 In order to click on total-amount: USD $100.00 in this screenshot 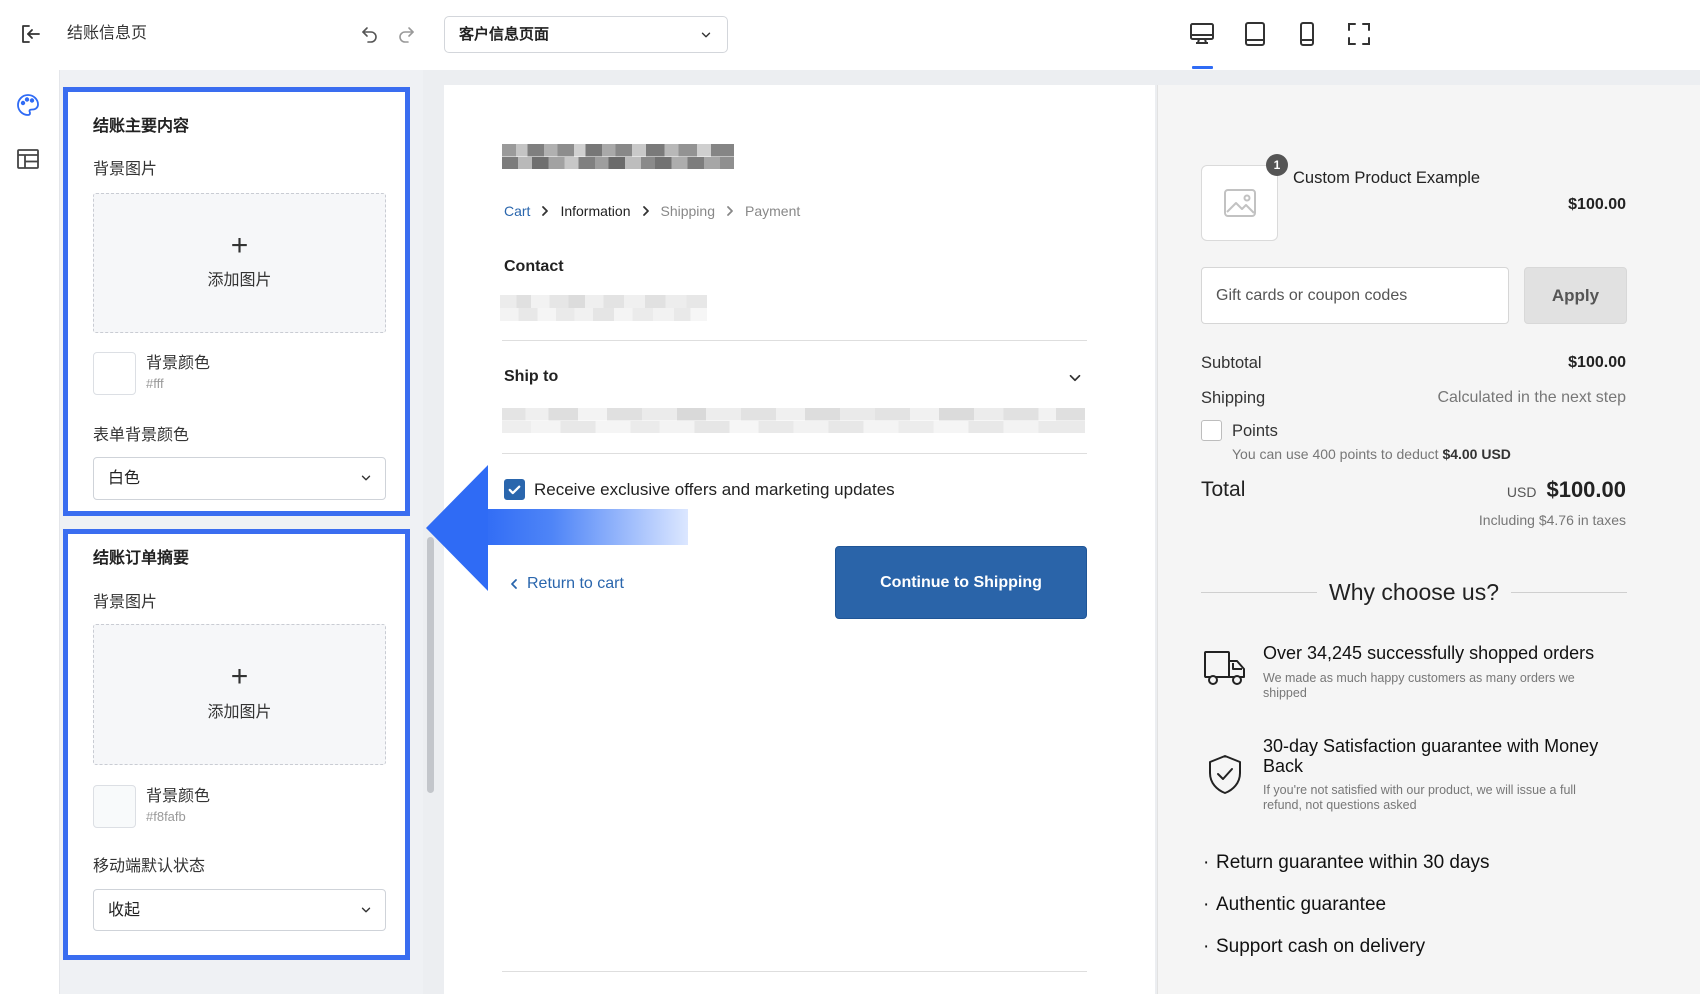, I will do `click(1566, 490)`.